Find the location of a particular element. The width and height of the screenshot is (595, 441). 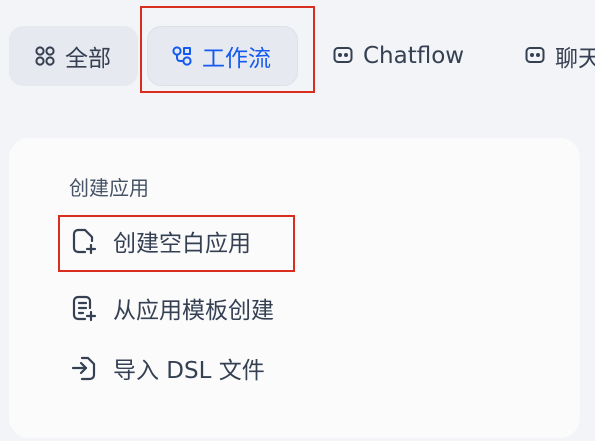

tab-chatflow: Chatflow is located at coordinates (405, 56).